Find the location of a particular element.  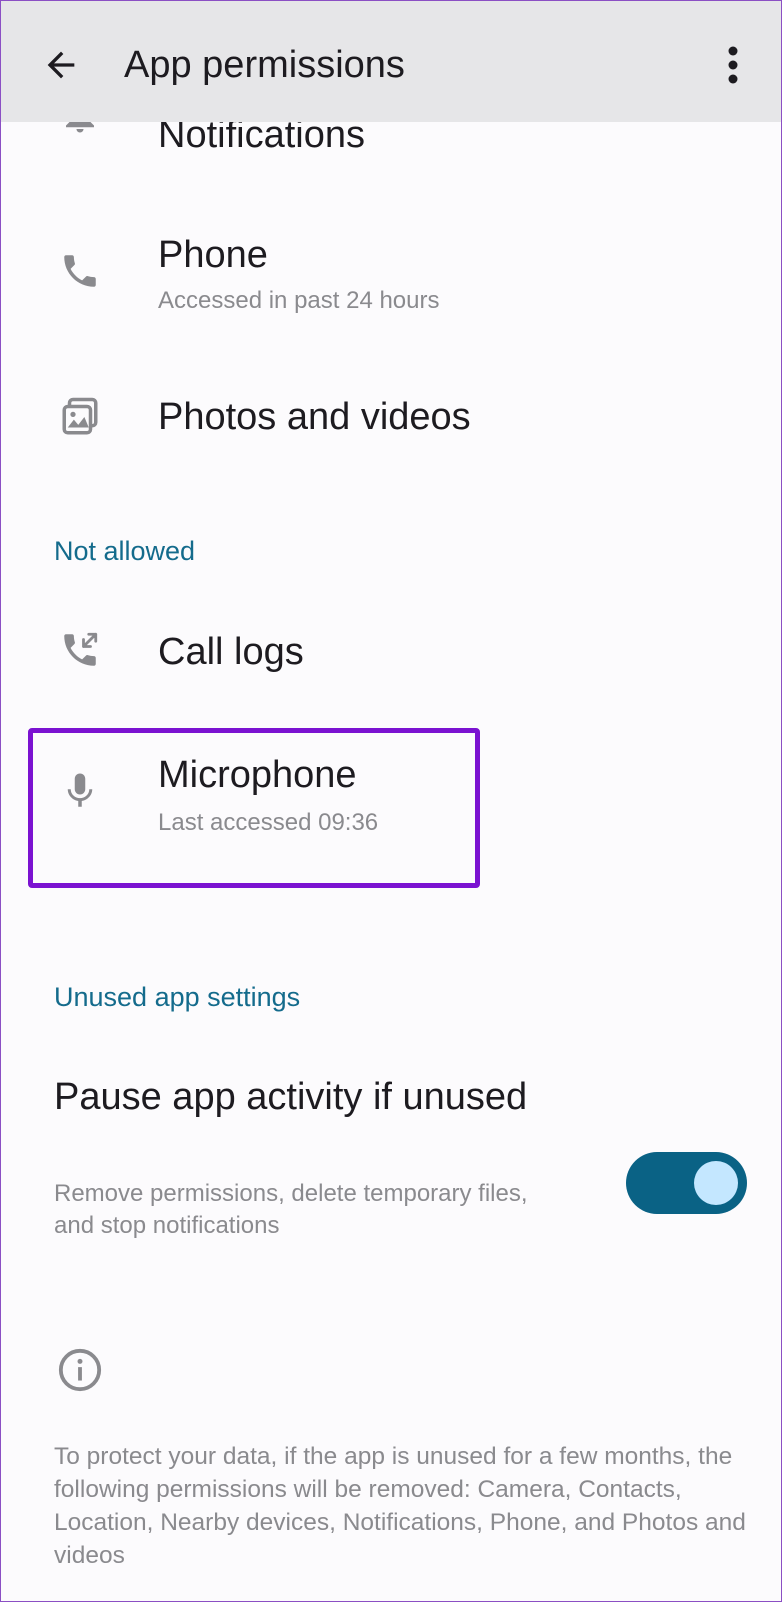

page-title: App permissions is located at coordinates (264, 65).